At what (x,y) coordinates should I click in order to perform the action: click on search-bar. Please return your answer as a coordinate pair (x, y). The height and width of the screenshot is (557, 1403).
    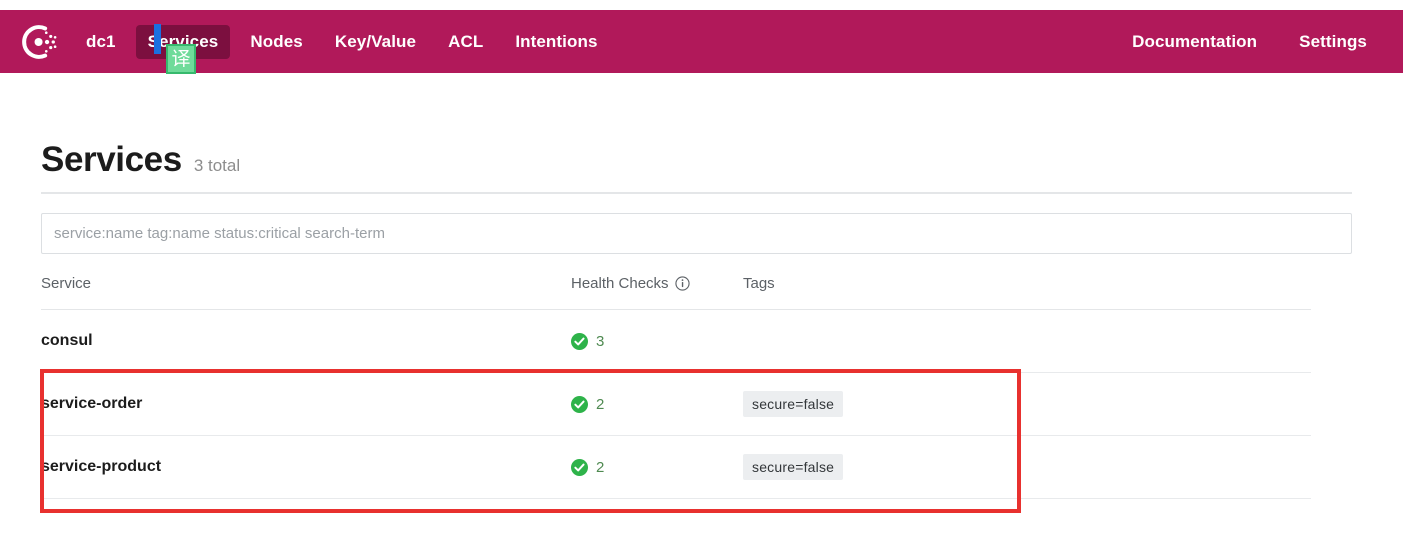
    Looking at the image, I should click on (696, 233).